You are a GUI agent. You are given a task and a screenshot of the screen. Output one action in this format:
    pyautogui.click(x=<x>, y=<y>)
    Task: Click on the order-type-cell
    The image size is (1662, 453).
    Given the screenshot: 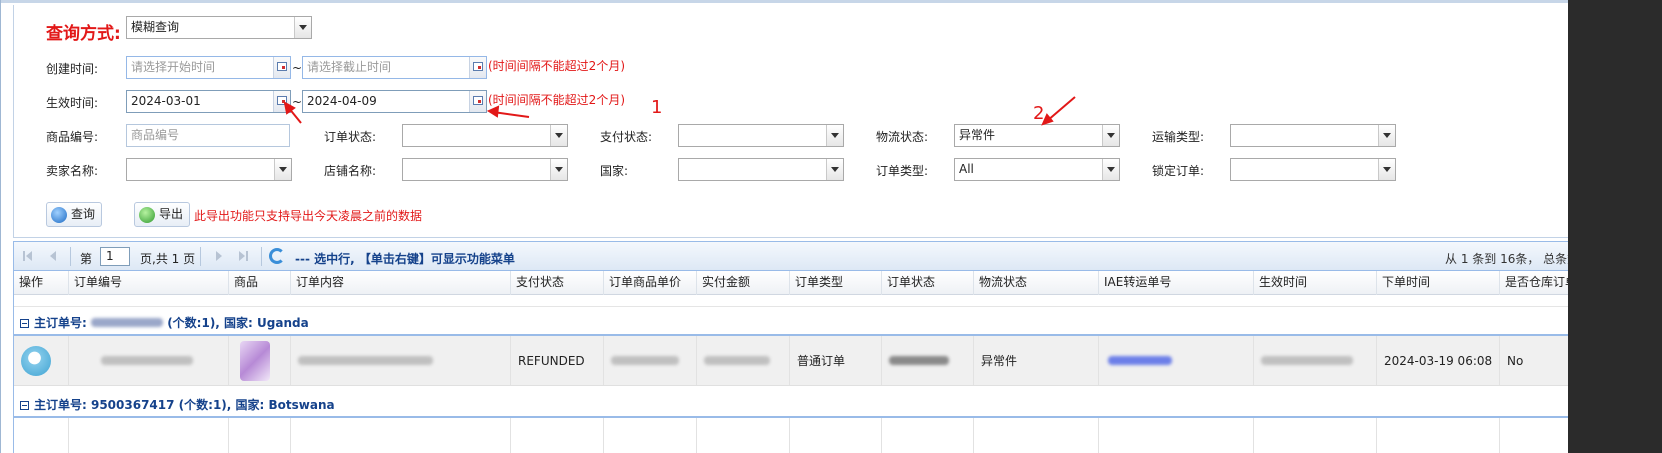 What is the action you would take?
    pyautogui.click(x=836, y=435)
    